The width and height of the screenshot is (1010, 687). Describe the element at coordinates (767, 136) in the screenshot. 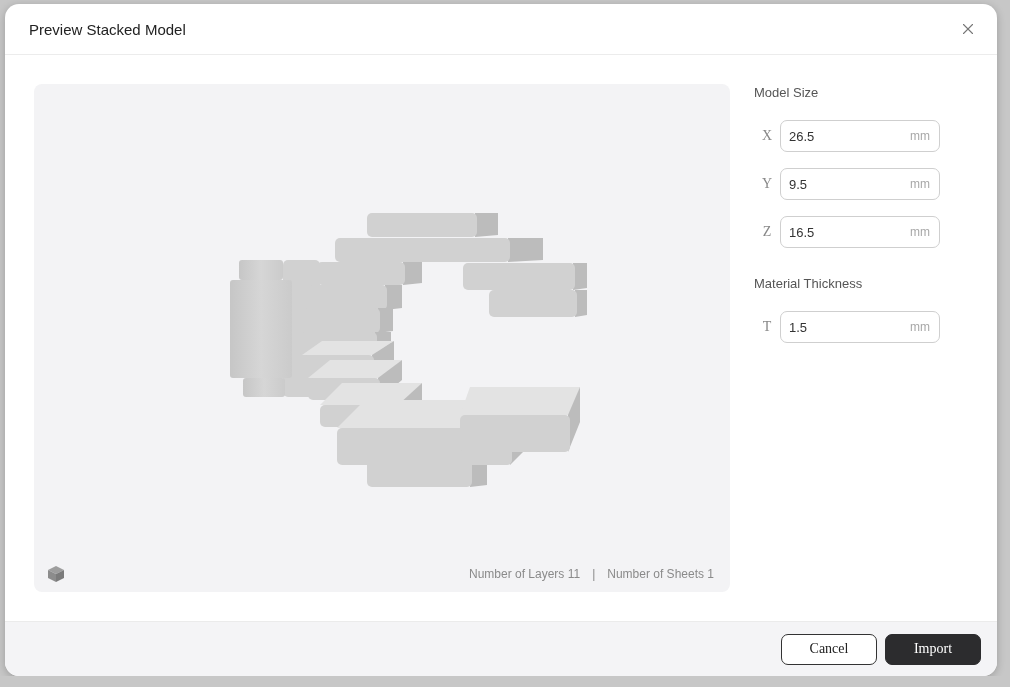

I see `axis-label: X` at that location.